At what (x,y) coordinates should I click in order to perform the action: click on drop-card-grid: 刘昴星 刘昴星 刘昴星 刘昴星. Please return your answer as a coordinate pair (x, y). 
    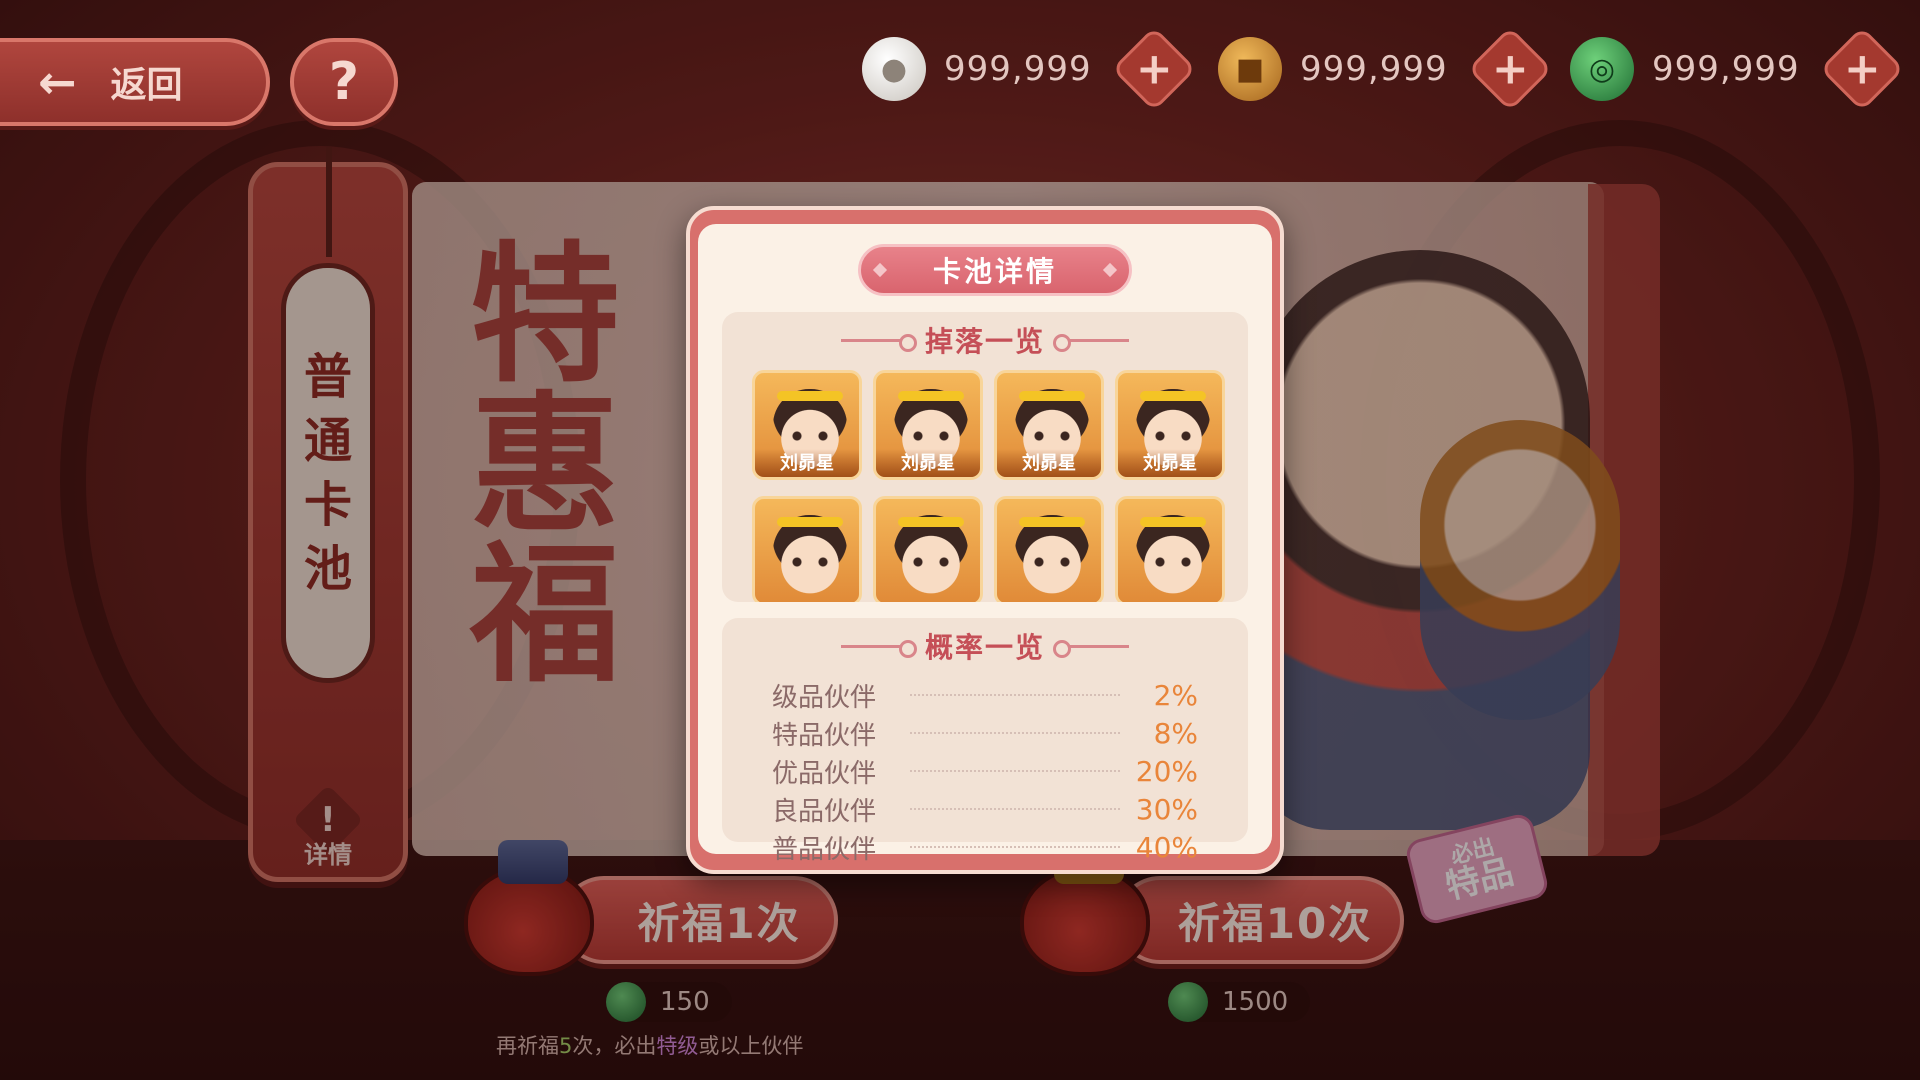
    Looking at the image, I should click on (992, 486).